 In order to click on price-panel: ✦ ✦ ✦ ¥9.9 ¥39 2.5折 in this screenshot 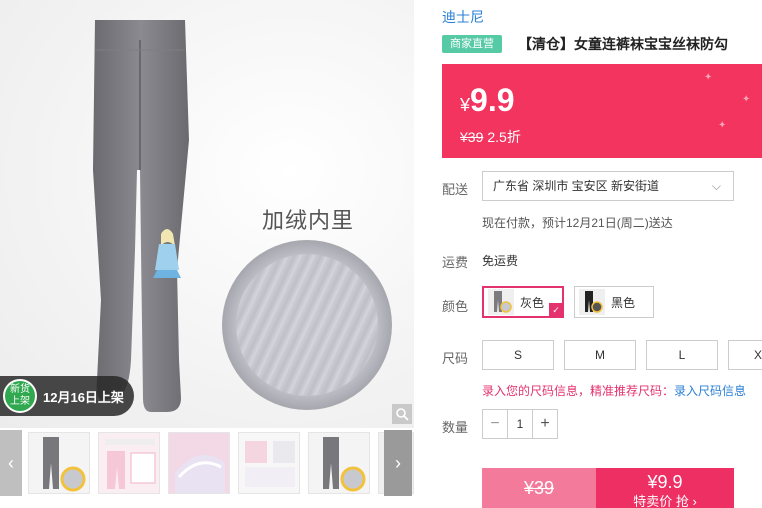, I will do `click(602, 111)`.